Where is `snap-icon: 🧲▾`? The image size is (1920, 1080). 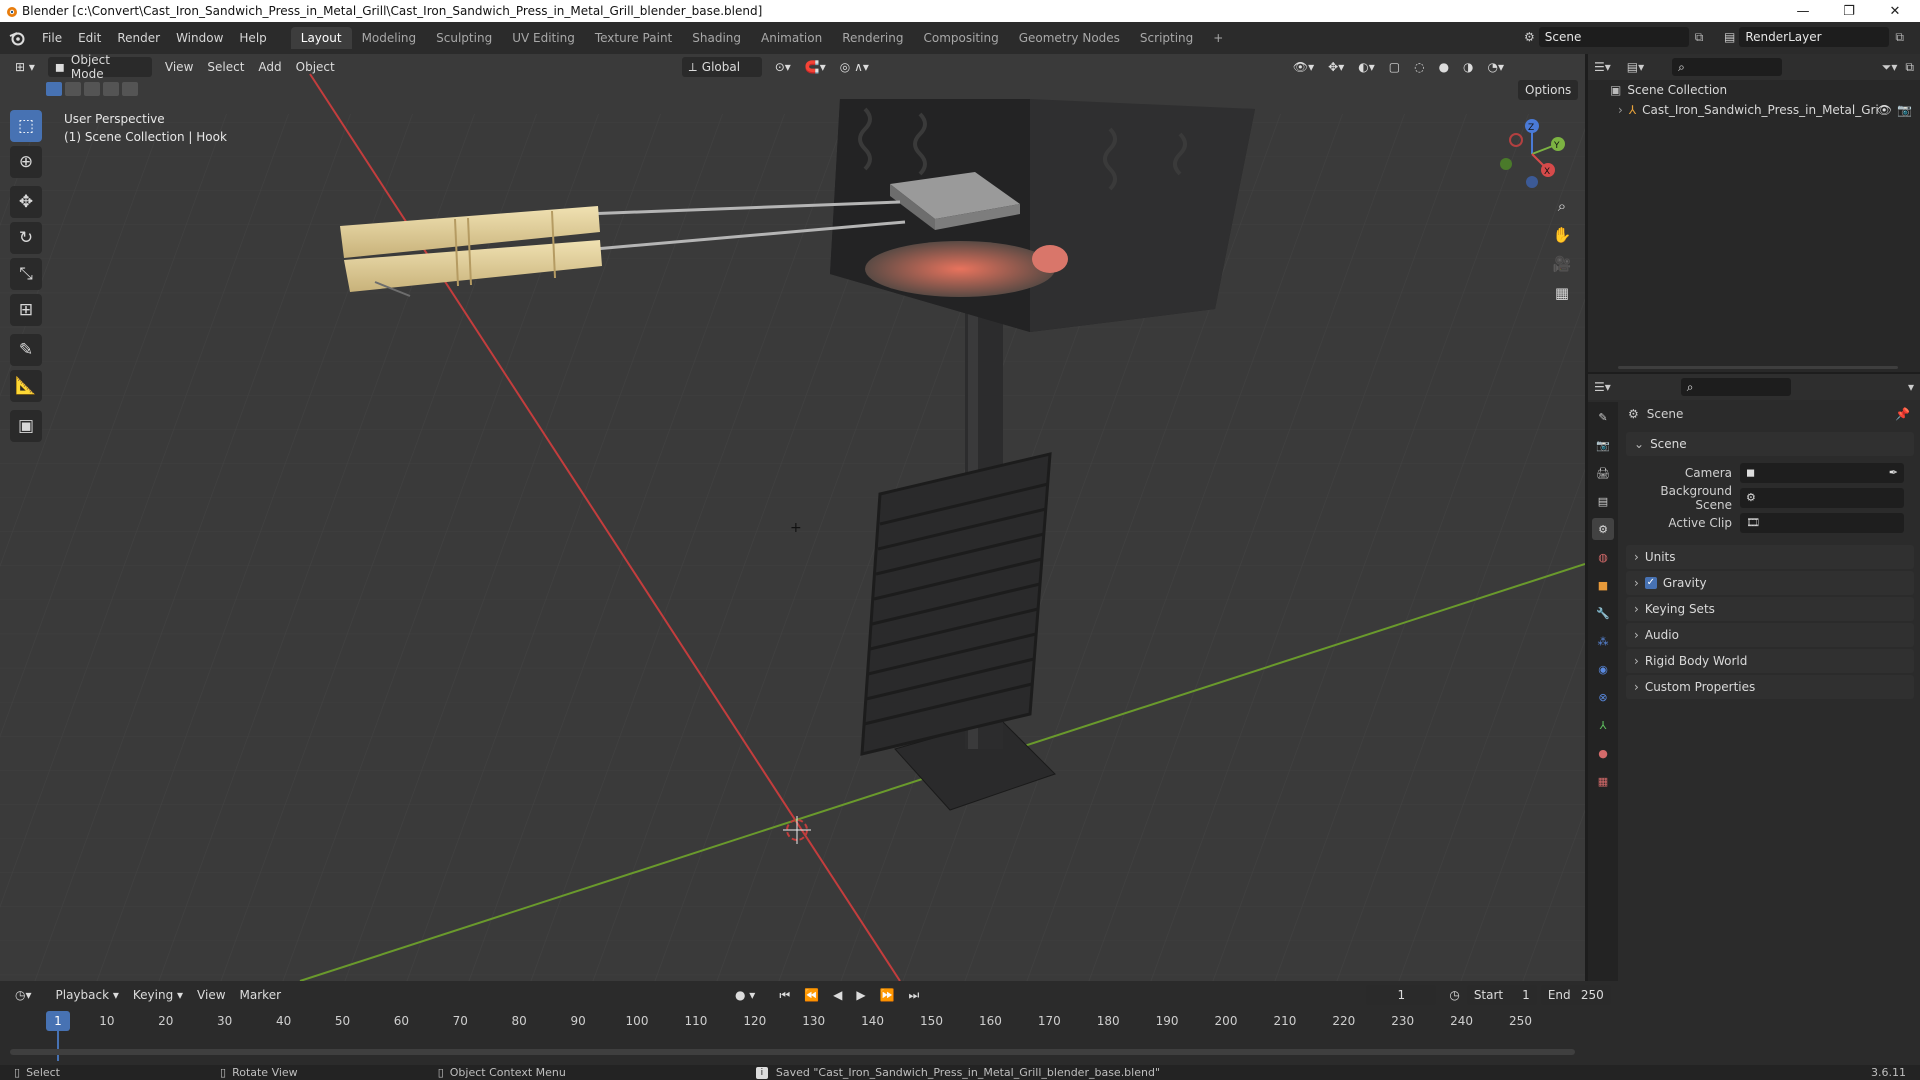 snap-icon: 🧲▾ is located at coordinates (815, 67).